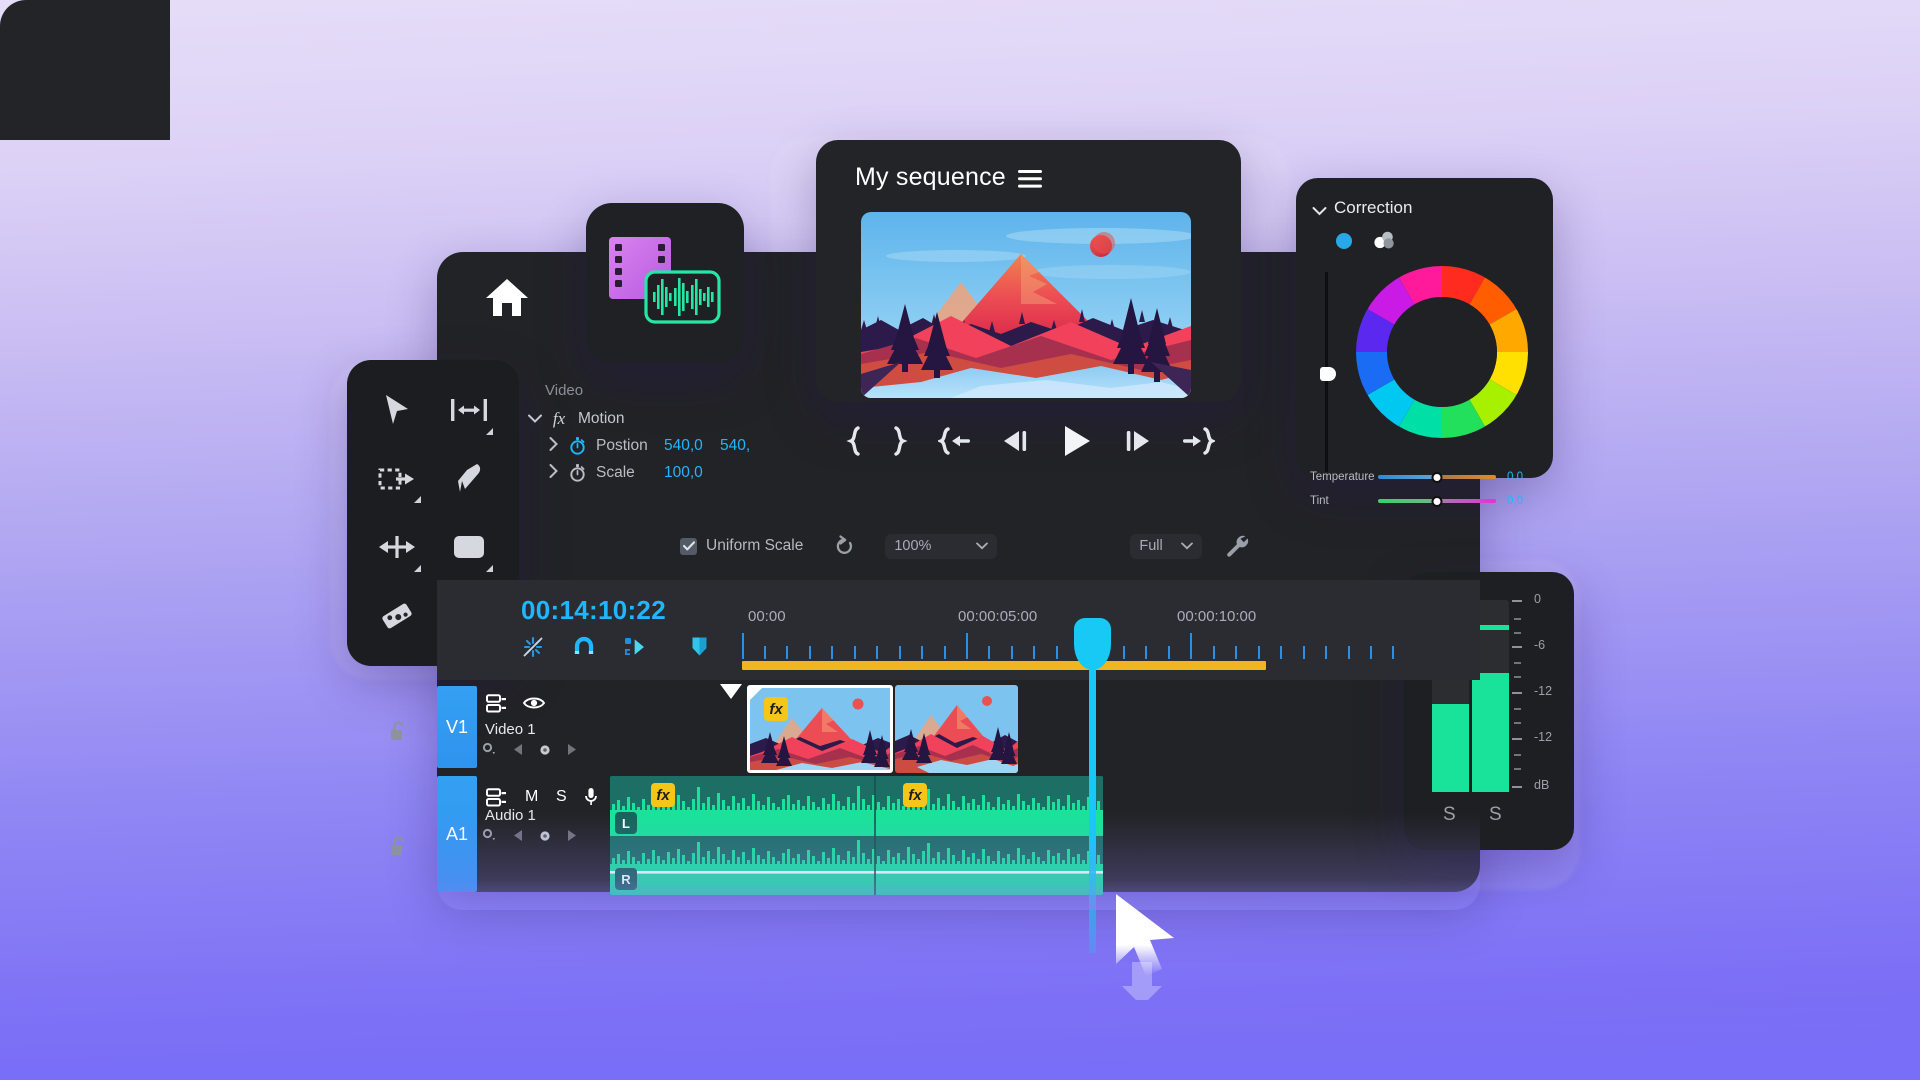 The width and height of the screenshot is (1920, 1080). What do you see at coordinates (534, 705) in the screenshot?
I see `v1-visibility-toggle` at bounding box center [534, 705].